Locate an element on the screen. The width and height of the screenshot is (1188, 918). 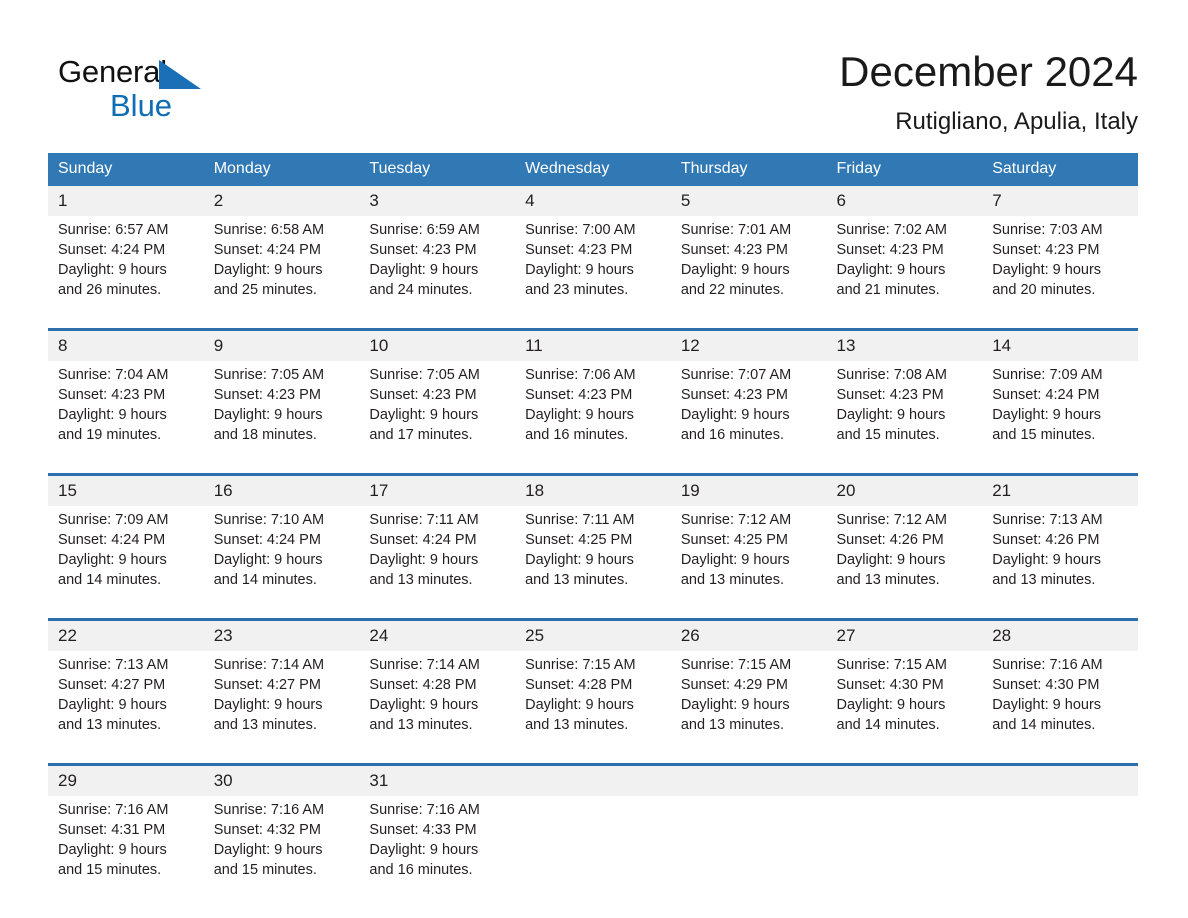
day-number: 11 is located at coordinates (593, 345).